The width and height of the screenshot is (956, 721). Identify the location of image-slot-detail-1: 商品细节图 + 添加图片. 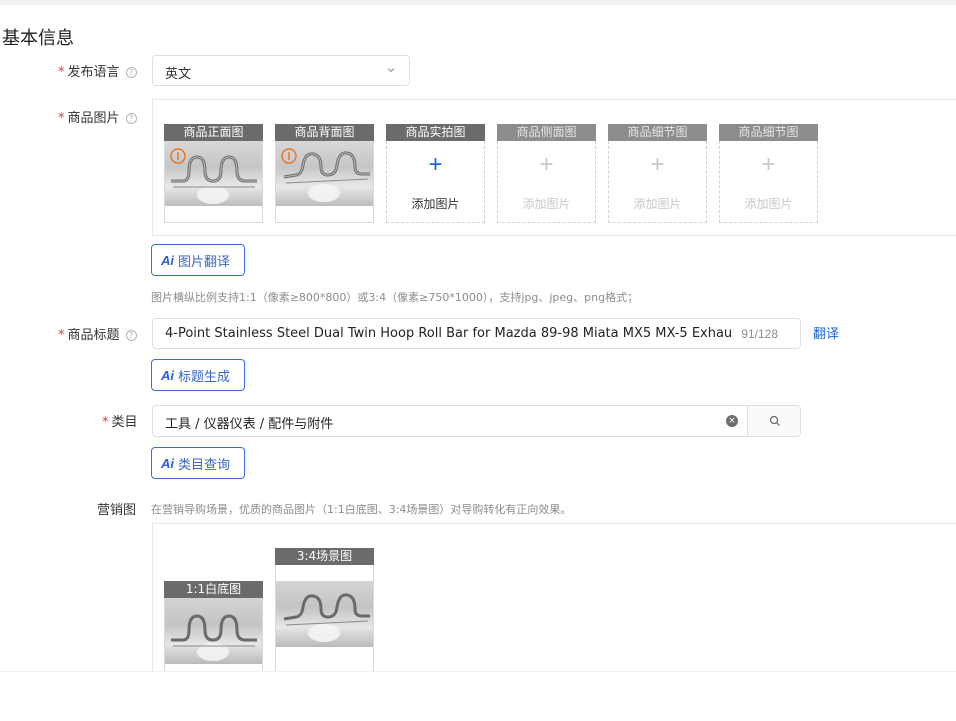
(657, 173).